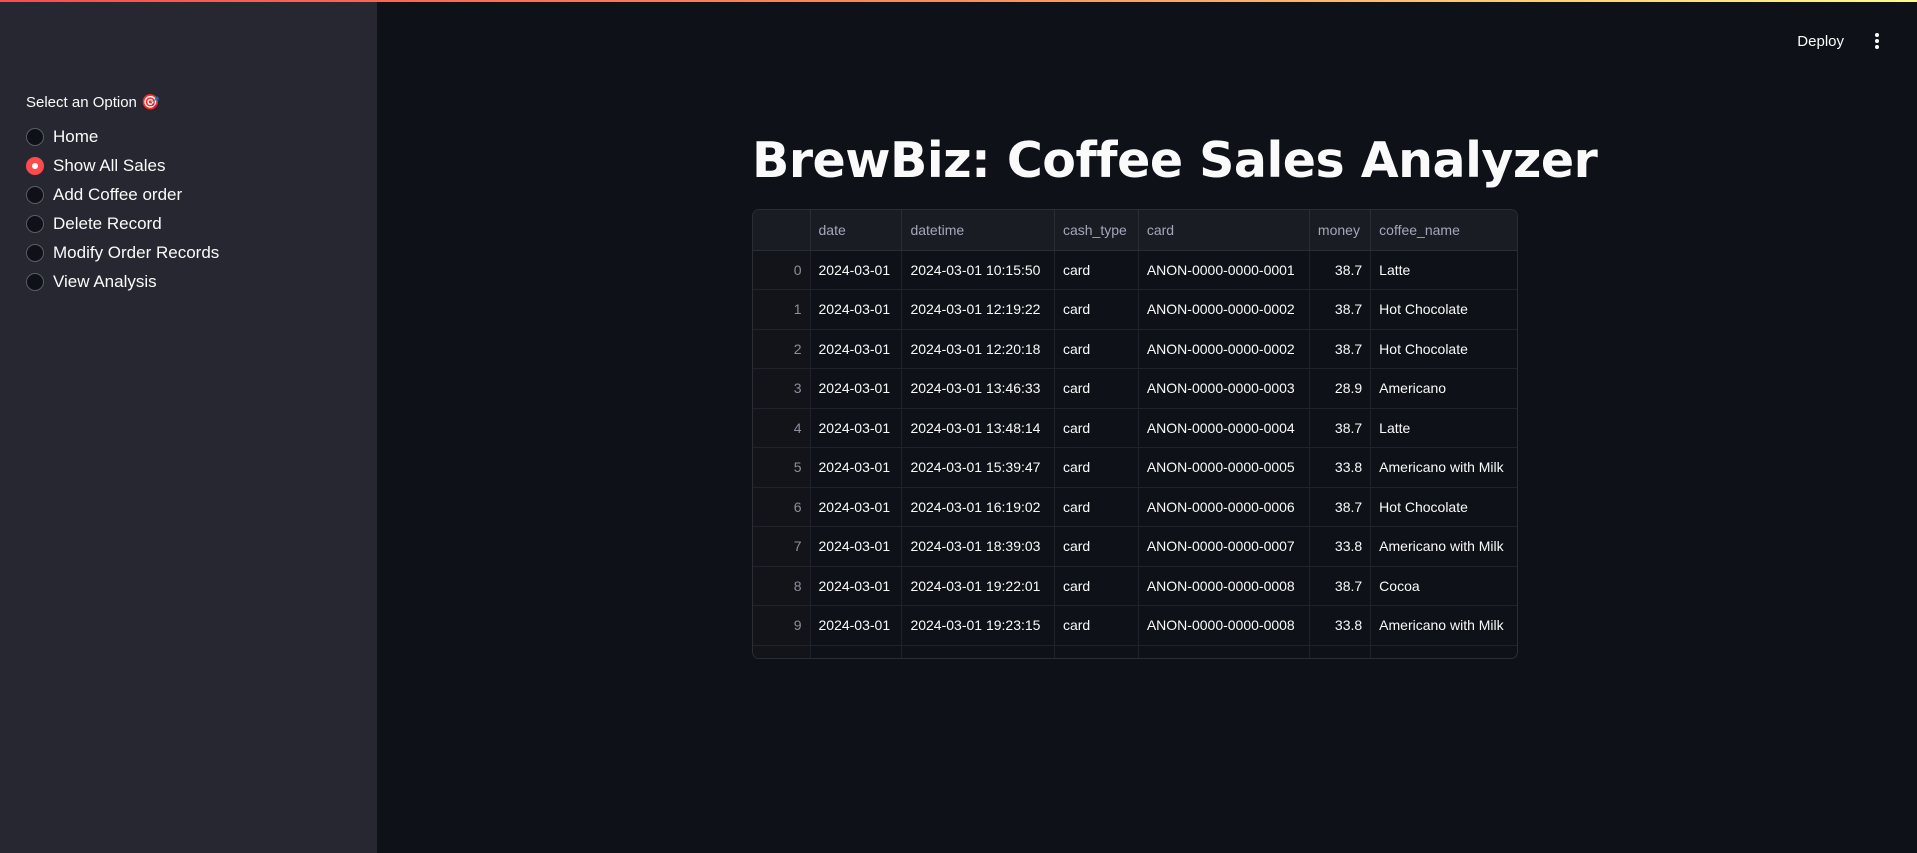 The height and width of the screenshot is (853, 1917). What do you see at coordinates (782, 467) in the screenshot?
I see `row-index-cell: 5` at bounding box center [782, 467].